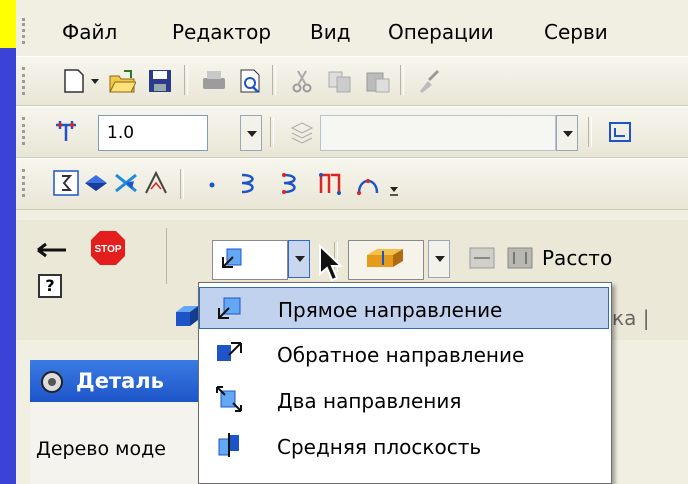 The height and width of the screenshot is (484, 688). Describe the element at coordinates (214, 81) in the screenshot. I see `print-icon` at that location.